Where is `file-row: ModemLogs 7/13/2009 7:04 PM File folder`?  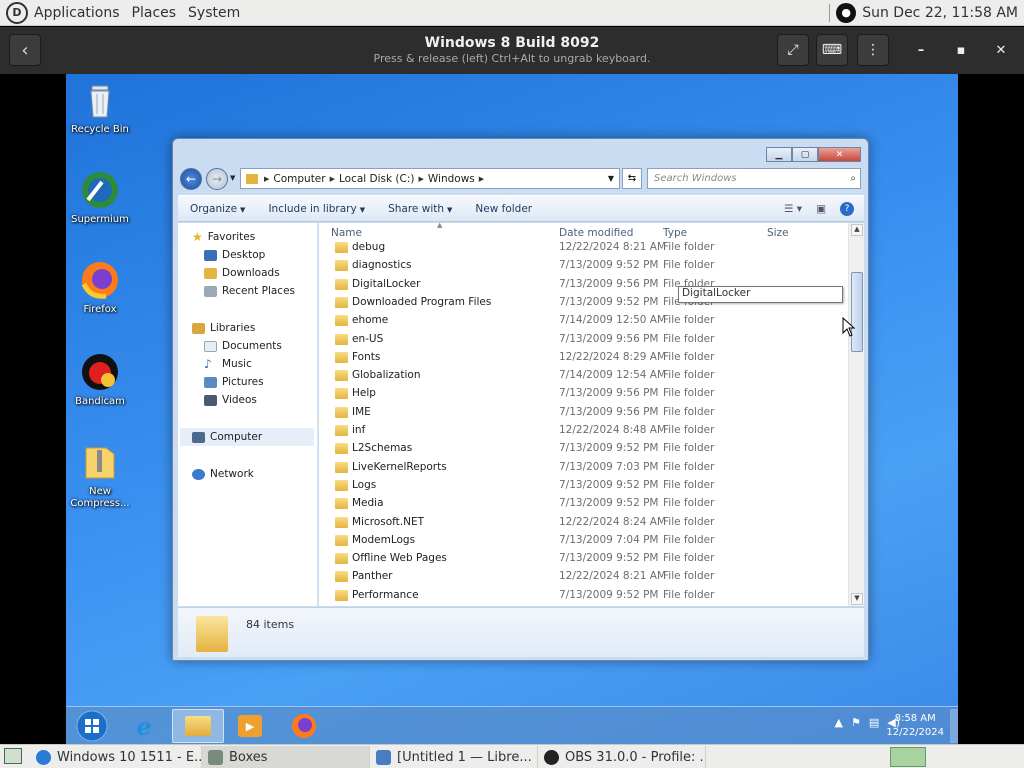 file-row: ModemLogs 7/13/2009 7:04 PM File folder is located at coordinates (581, 541).